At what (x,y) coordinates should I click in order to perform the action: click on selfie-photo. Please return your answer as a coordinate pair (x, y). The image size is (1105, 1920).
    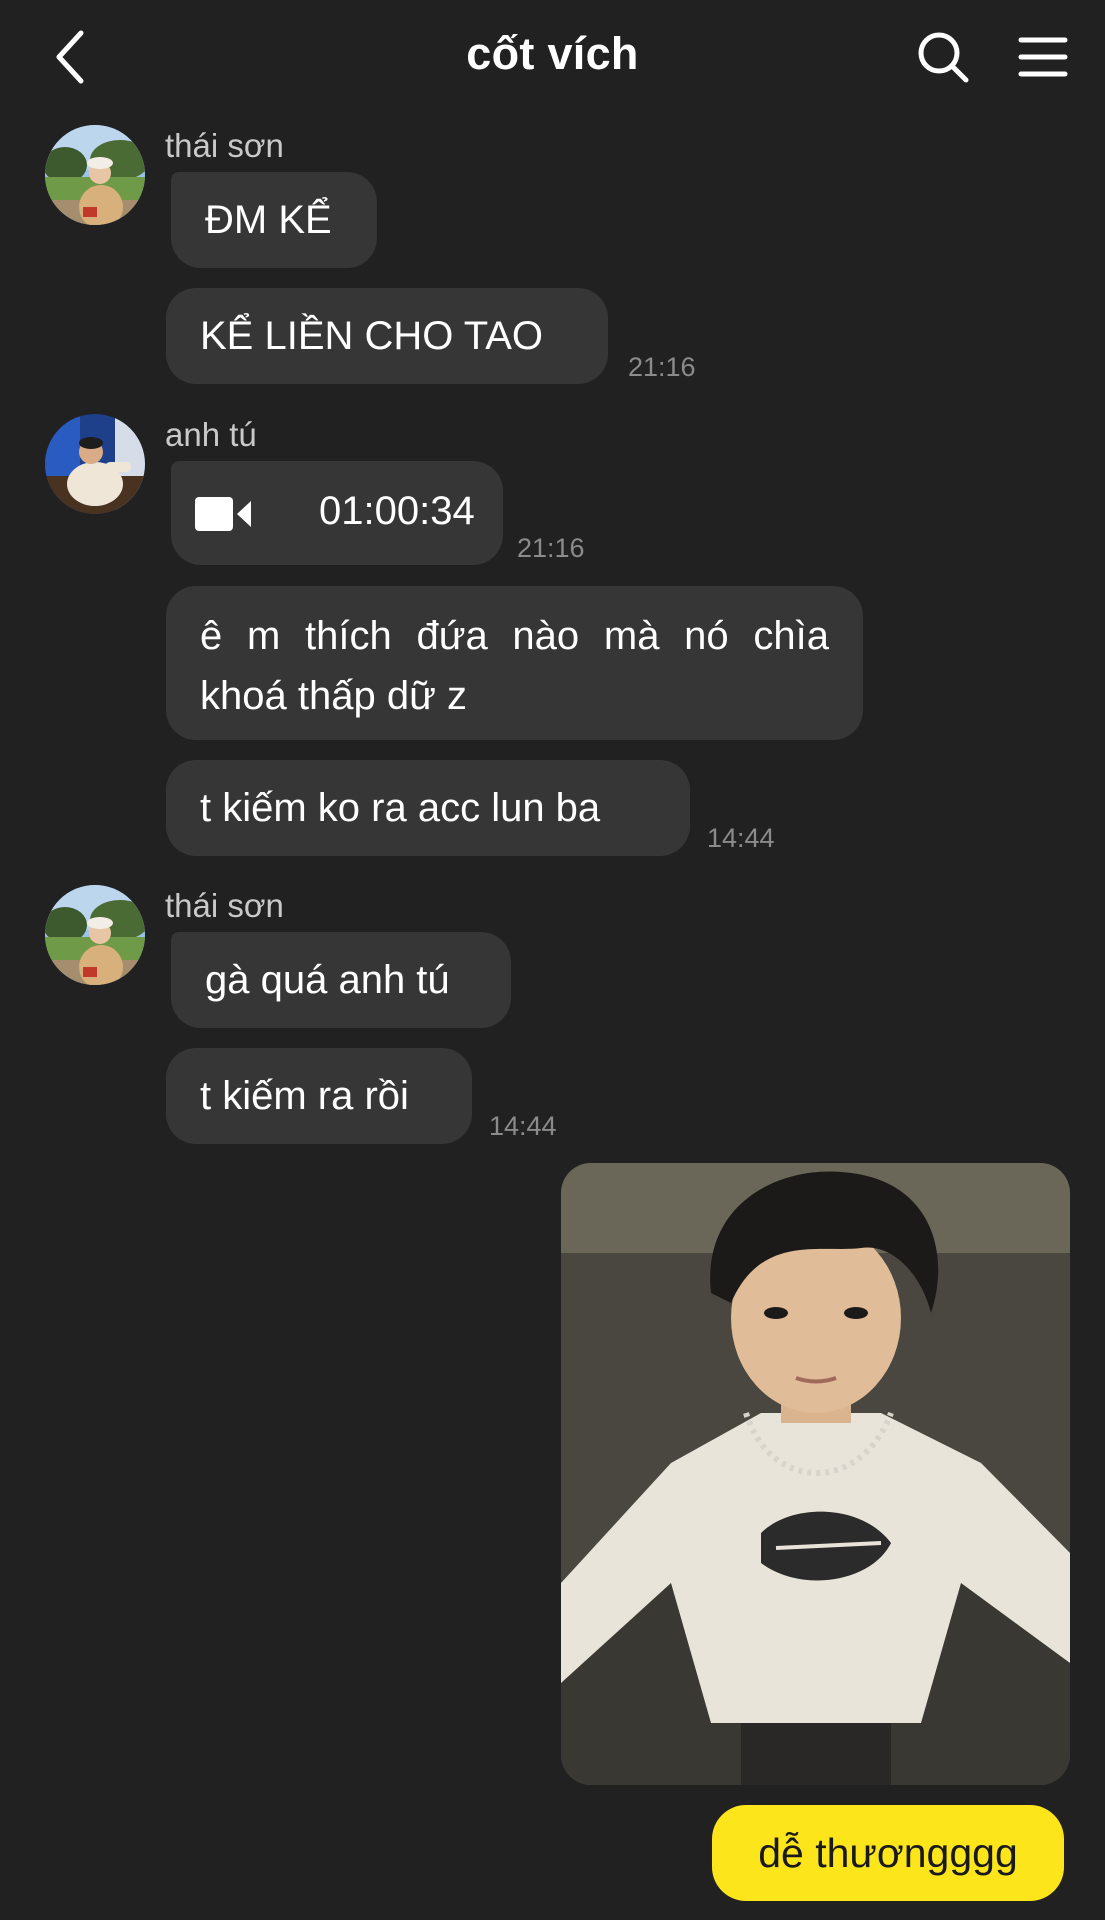
    Looking at the image, I should click on (815, 1474).